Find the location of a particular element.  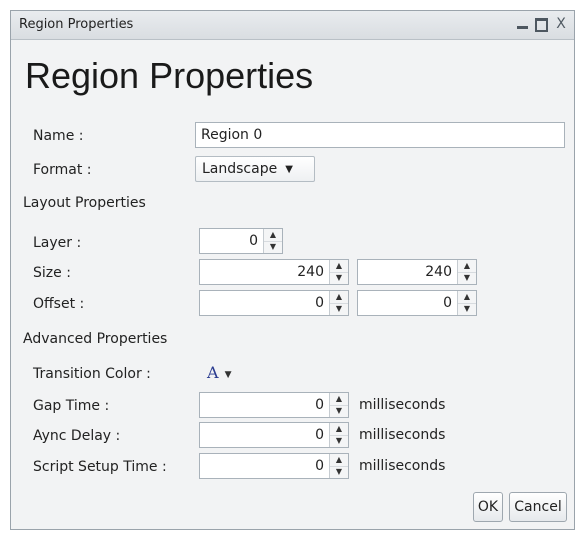

gap-time-label: Gap Time : is located at coordinates (71, 406).